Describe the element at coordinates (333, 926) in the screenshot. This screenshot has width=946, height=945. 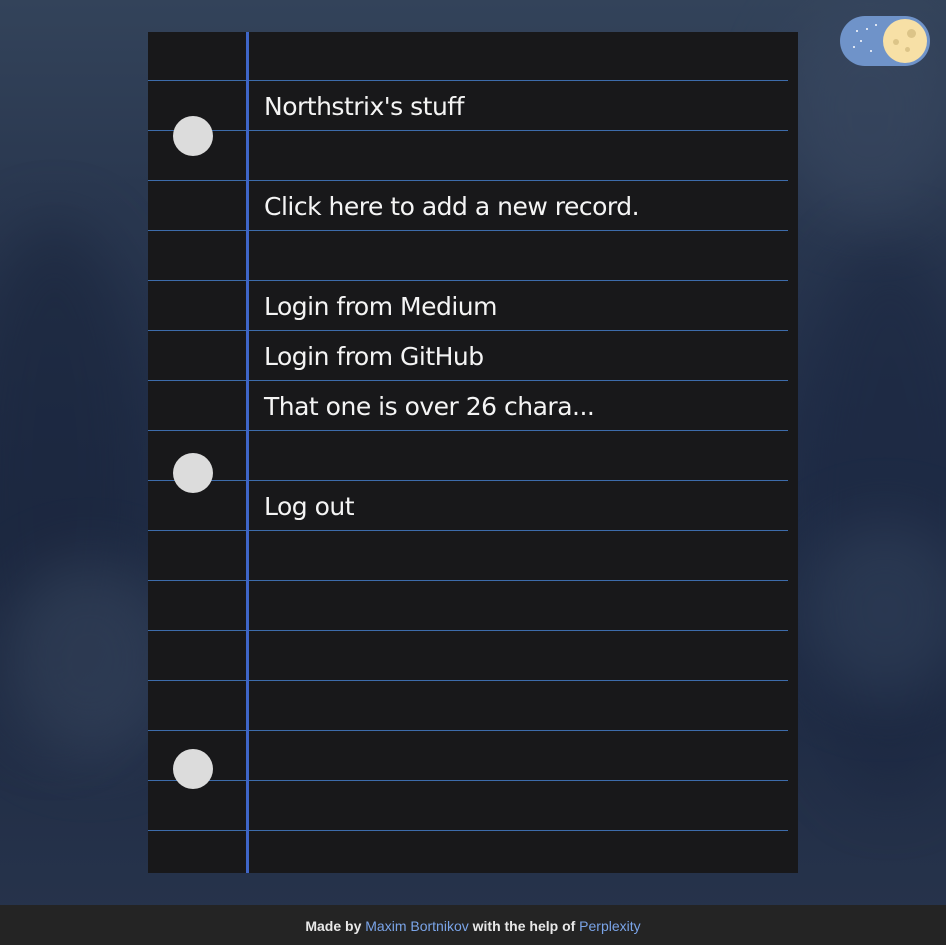
I see `footer-prefix: Made by` at that location.